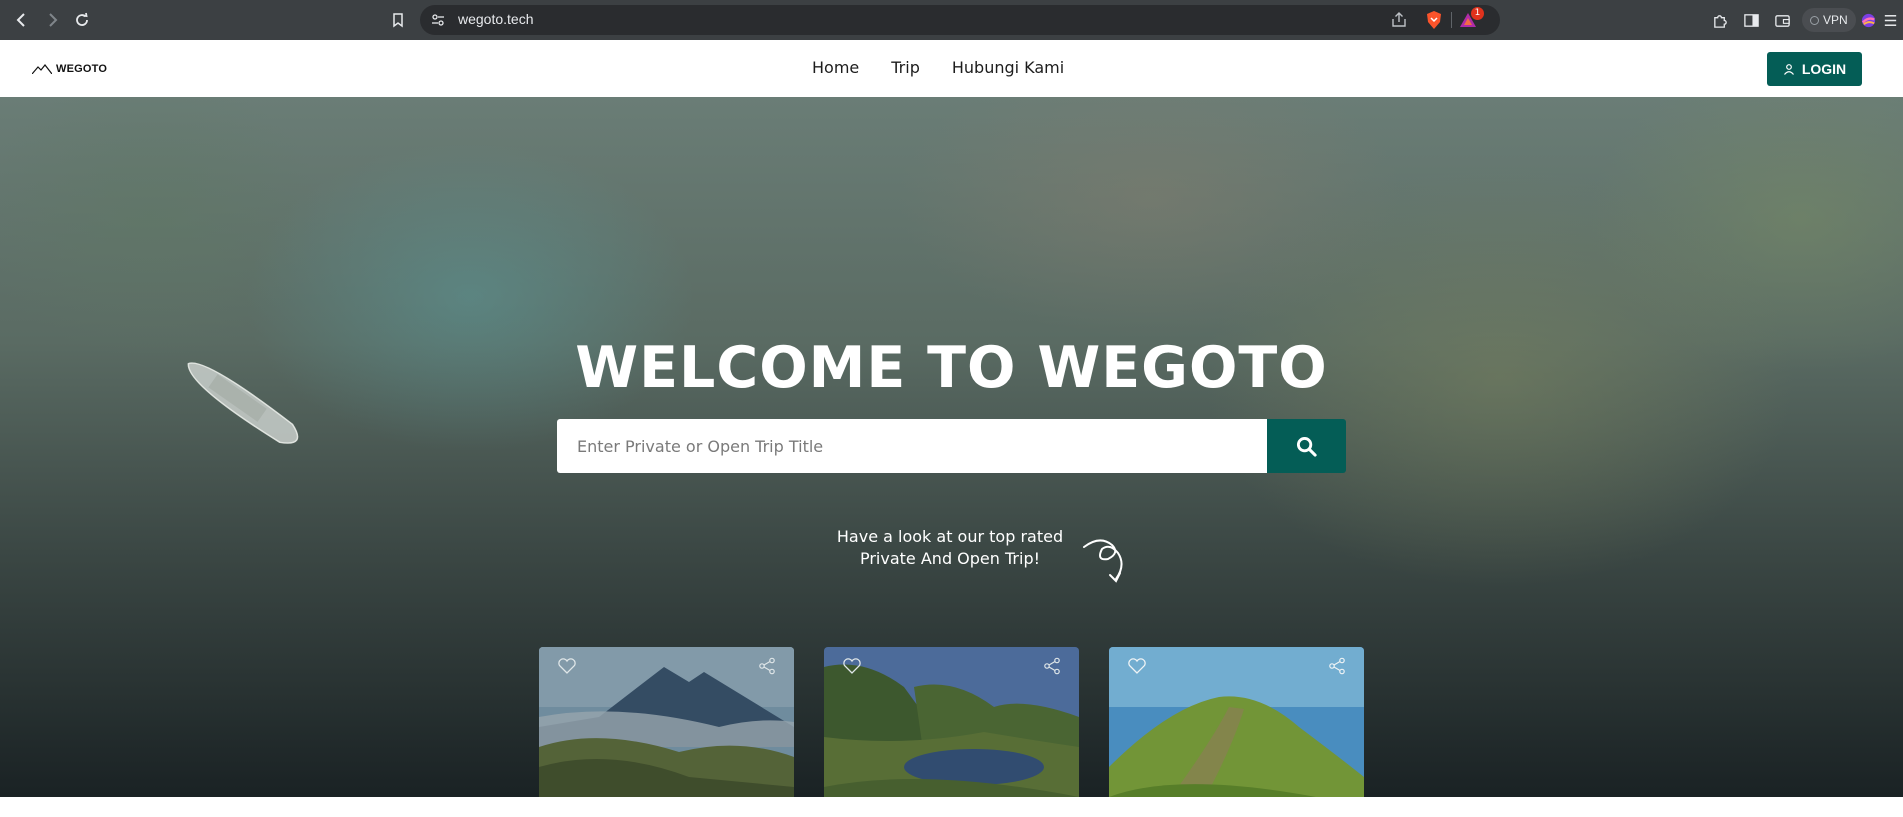  What do you see at coordinates (950, 558) in the screenshot?
I see `tagline-line-2: Private And Open Trip!` at bounding box center [950, 558].